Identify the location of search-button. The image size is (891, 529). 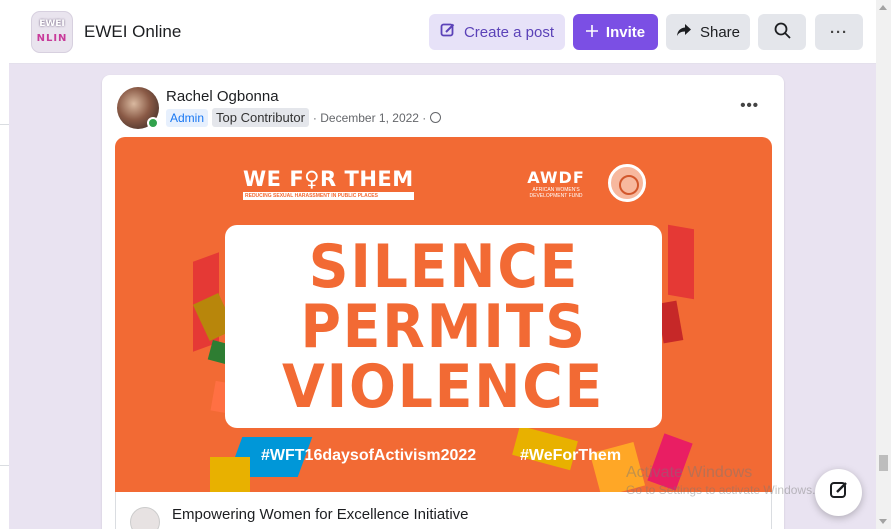
(782, 32).